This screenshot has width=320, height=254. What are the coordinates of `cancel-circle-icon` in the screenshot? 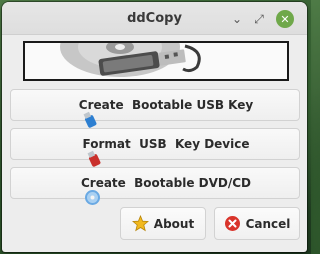 It's located at (232, 223).